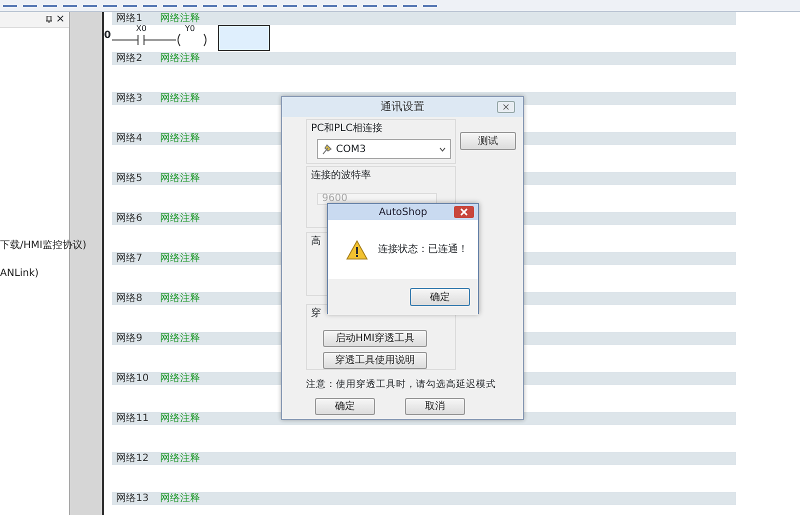 The image size is (800, 515). I want to click on network-label: 网络12, so click(132, 459).